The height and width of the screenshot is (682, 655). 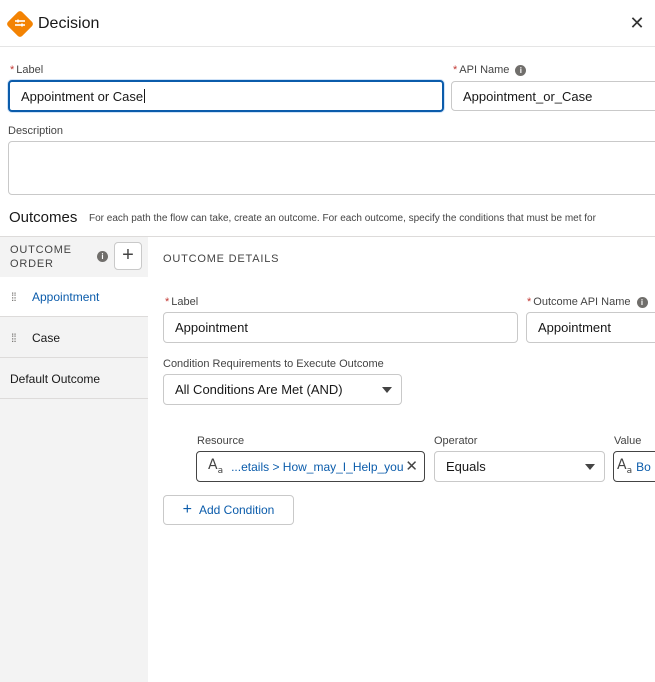 What do you see at coordinates (69, 23) in the screenshot?
I see `modal-title: Decision` at bounding box center [69, 23].